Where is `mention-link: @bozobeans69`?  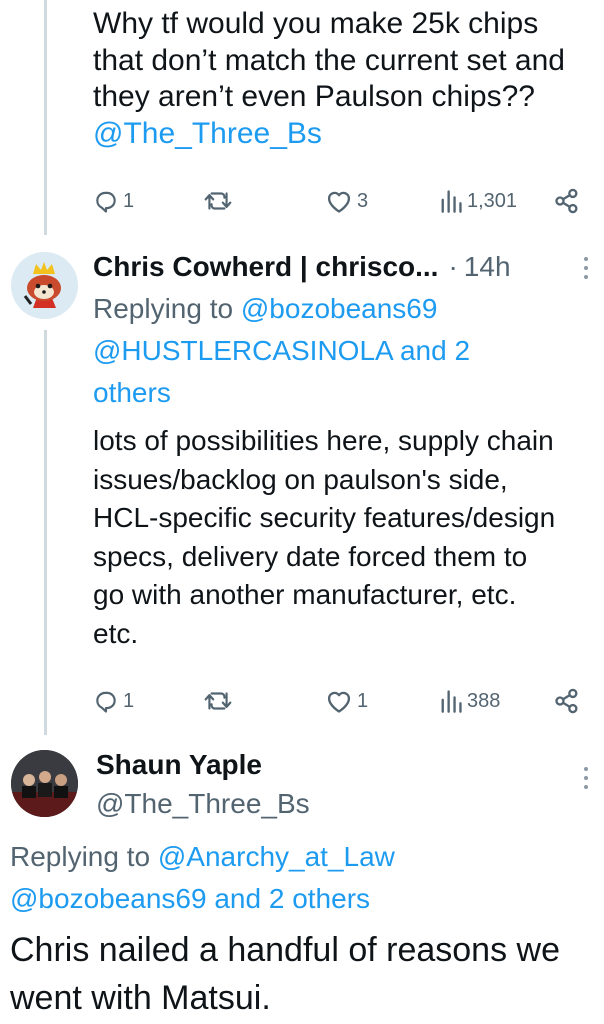 mention-link: @bozobeans69 is located at coordinates (339, 308).